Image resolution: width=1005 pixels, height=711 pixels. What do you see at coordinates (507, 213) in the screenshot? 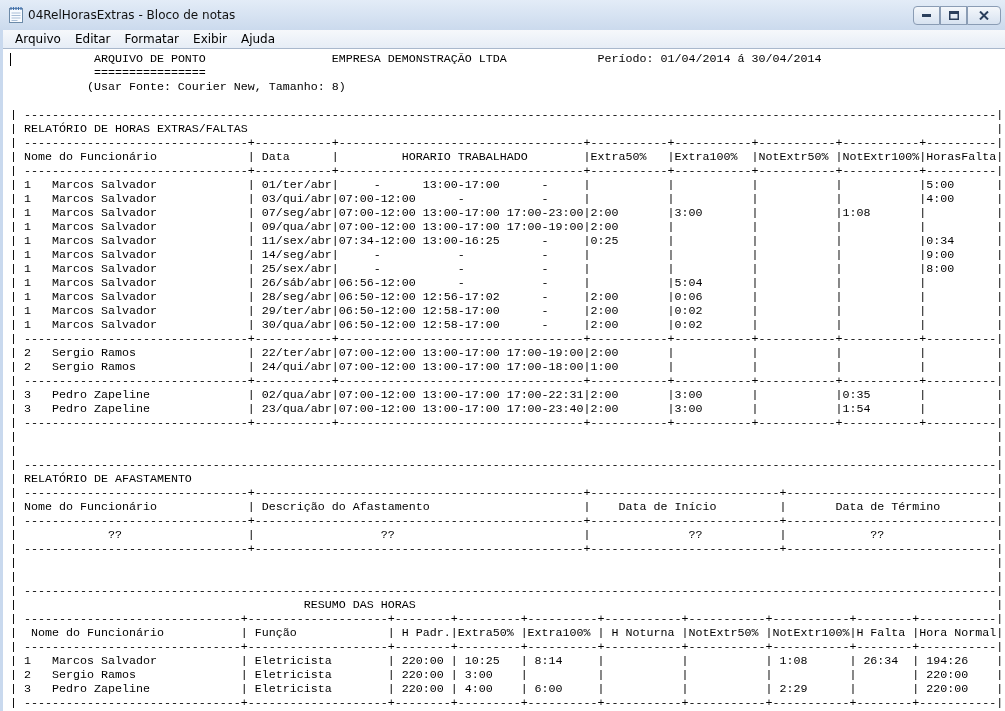
I see `text-line: | 1 Marcos Salvador | 07/seg/abr|07:00-12:00 13:00-17:00 17:00-23:00|2:00 |3:00 | |1:08 | |` at bounding box center [507, 213].